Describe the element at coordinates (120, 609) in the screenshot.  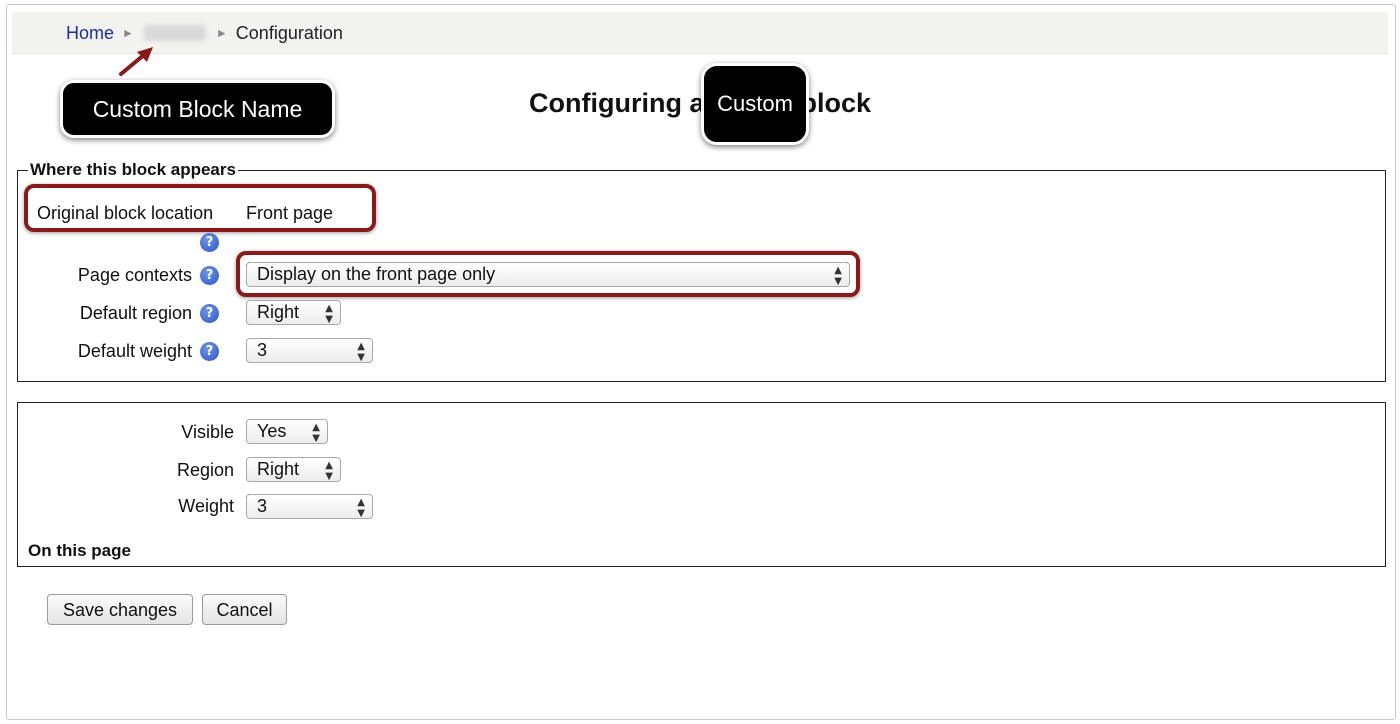
I see `save-changes-button: Save changes` at that location.